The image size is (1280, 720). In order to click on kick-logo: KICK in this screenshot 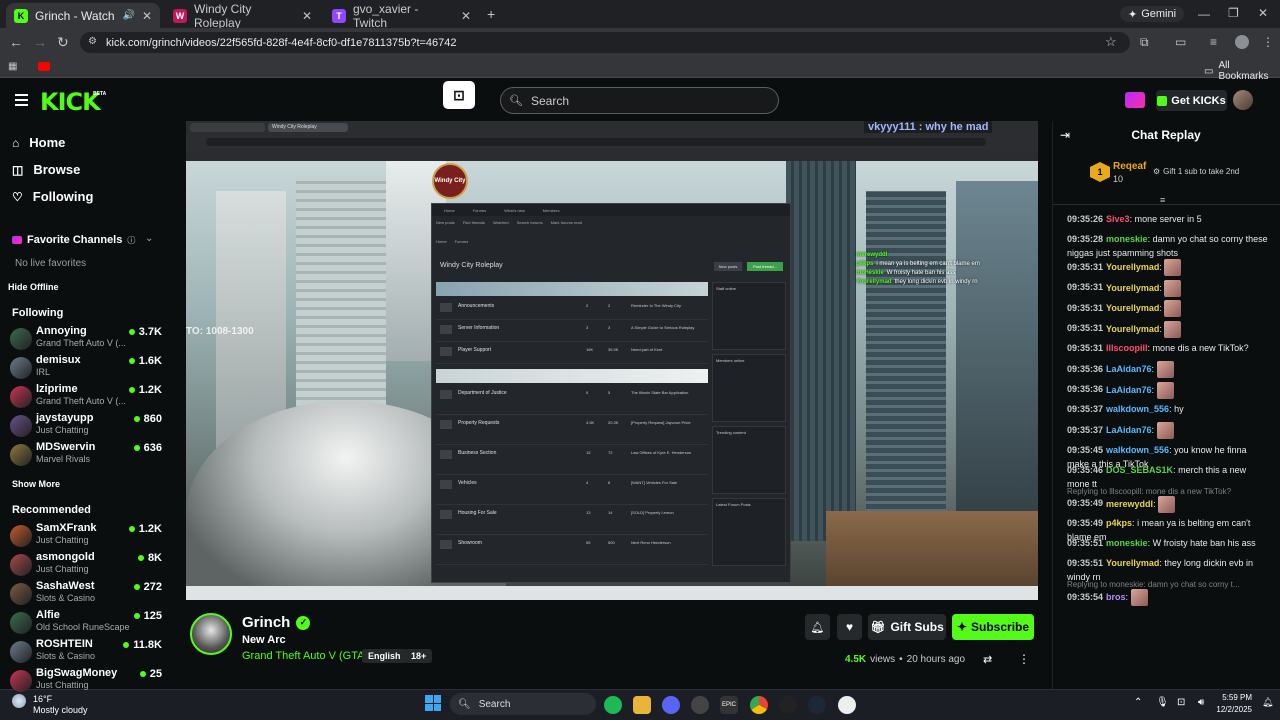, I will do `click(70, 102)`.